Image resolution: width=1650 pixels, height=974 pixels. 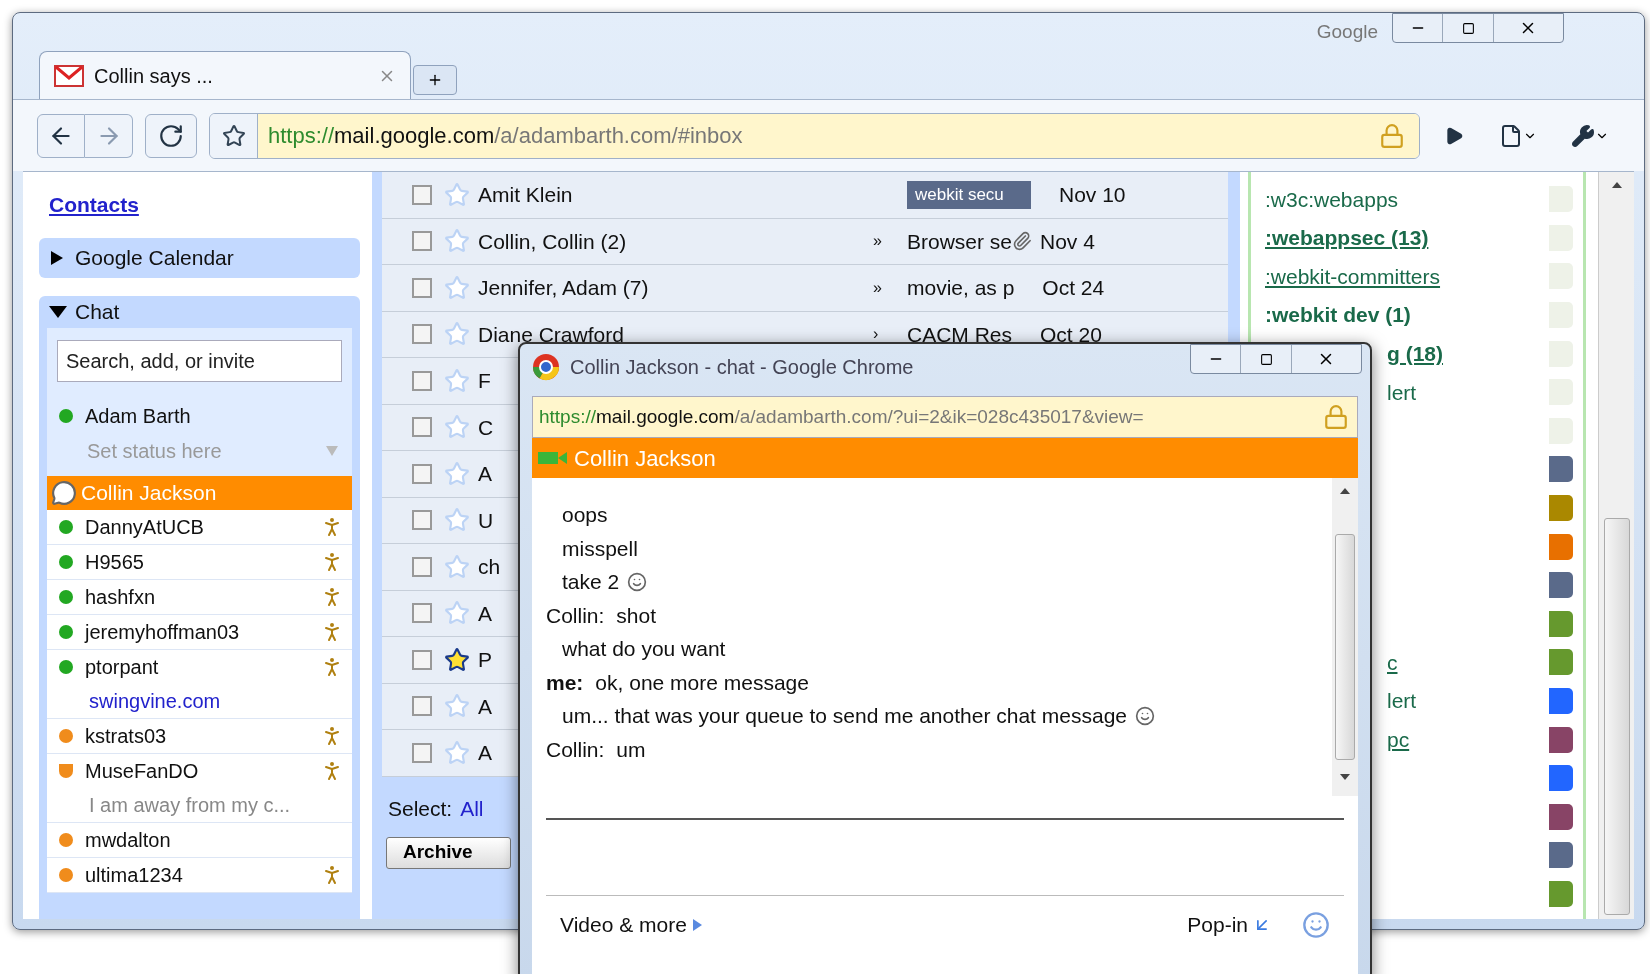 What do you see at coordinates (199, 632) in the screenshot?
I see `contact-item: jeremyhoffman03` at bounding box center [199, 632].